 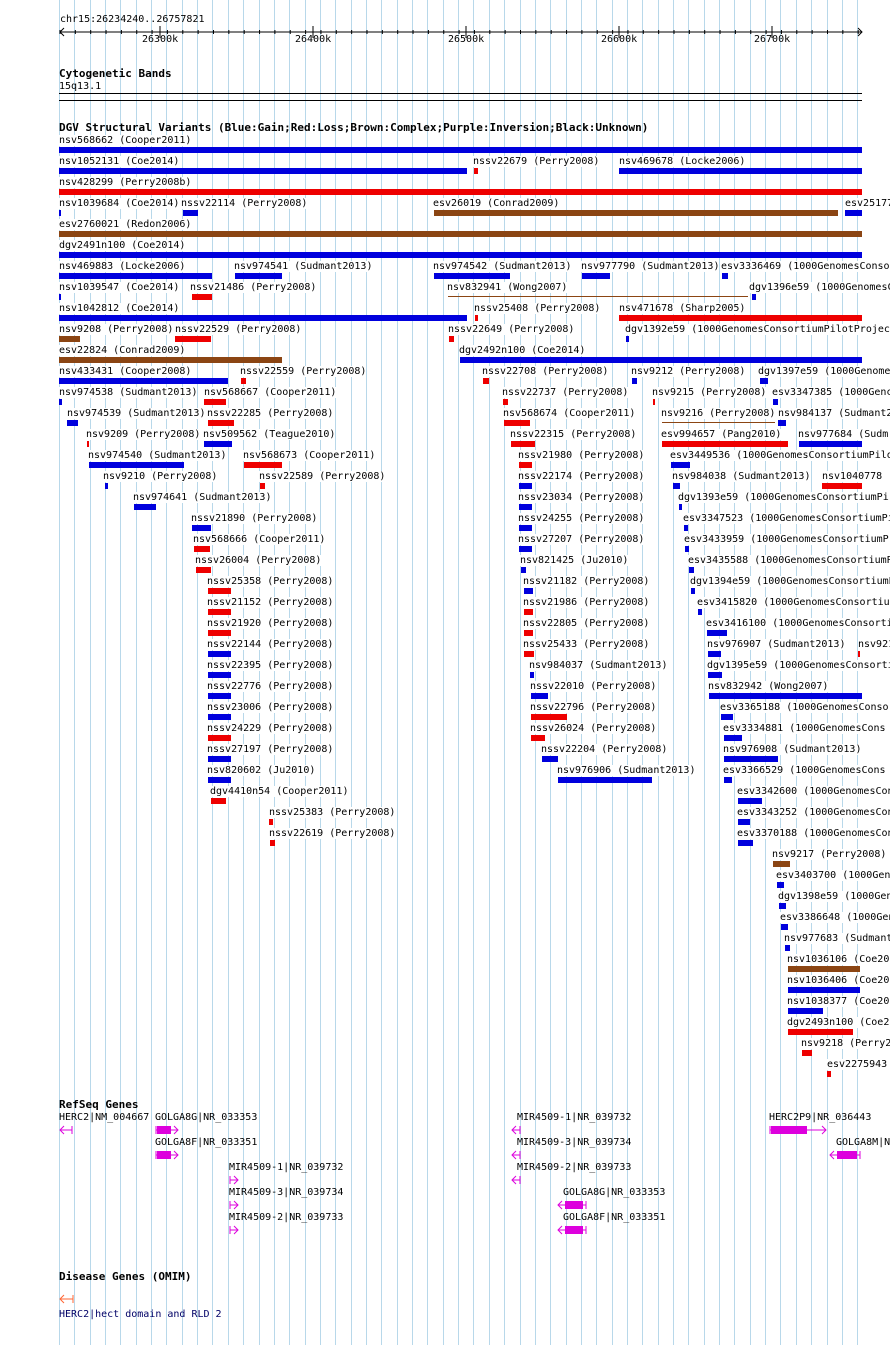 I want to click on variant-label: nsv974641 (Sudmant2013), so click(x=202, y=497).